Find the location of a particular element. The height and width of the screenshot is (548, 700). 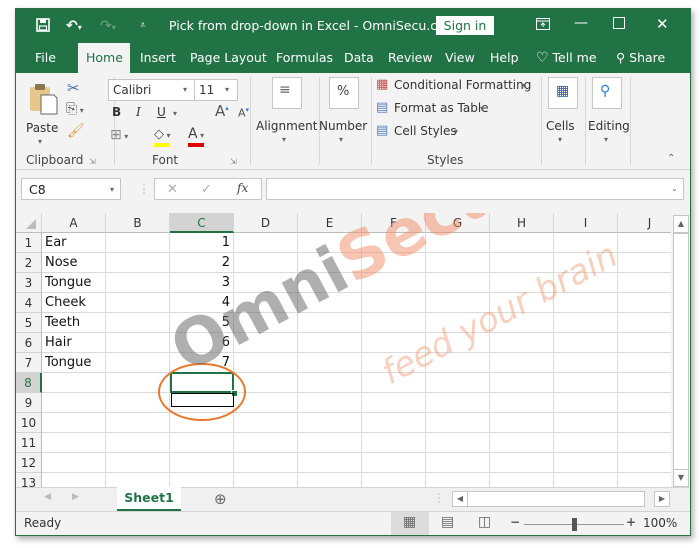

cell-f9 is located at coordinates (394, 403).